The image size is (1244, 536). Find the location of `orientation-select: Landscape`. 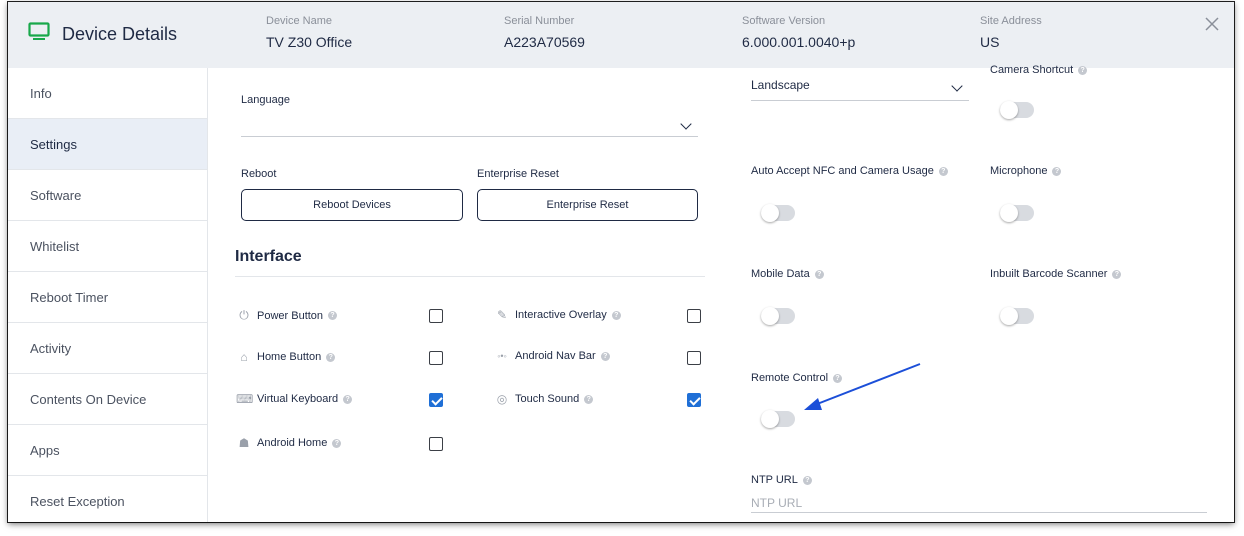

orientation-select: Landscape is located at coordinates (860, 87).